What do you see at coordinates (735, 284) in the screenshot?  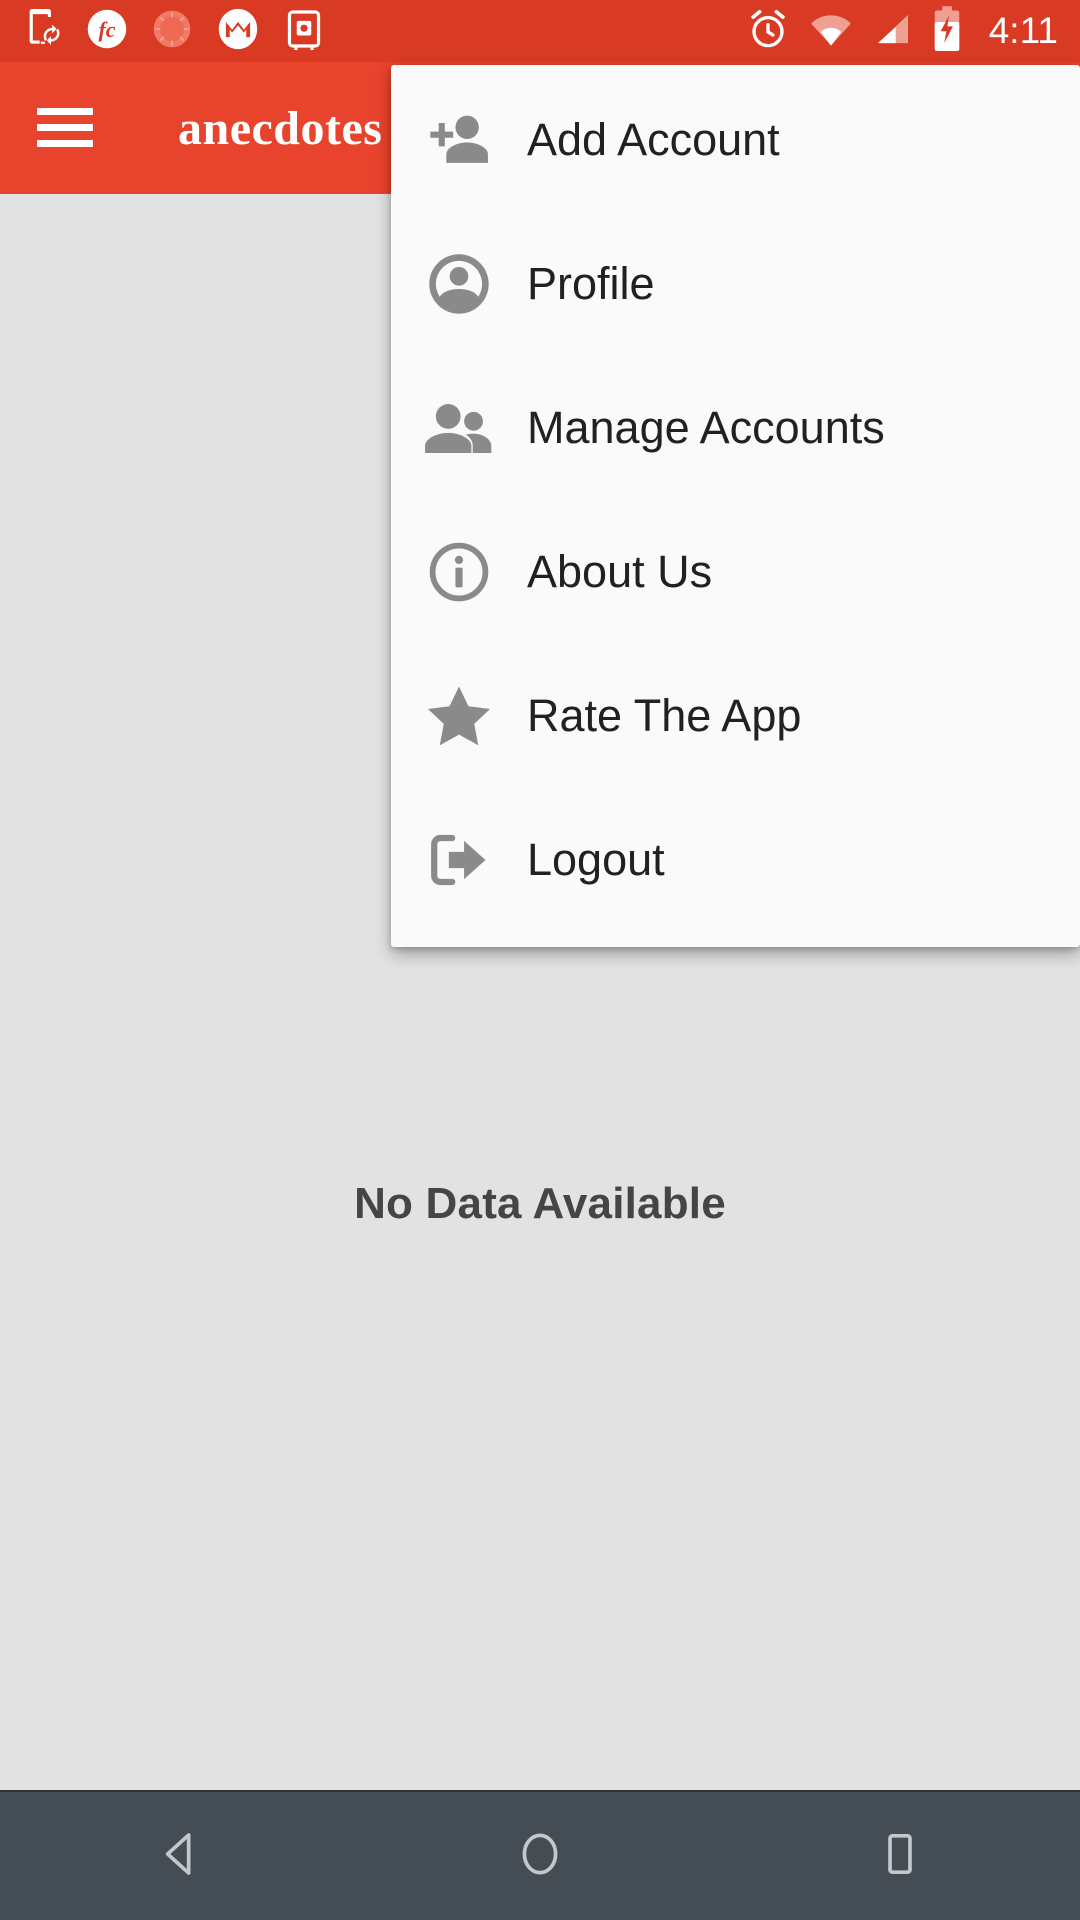 I see `menu-item-profile: Profile` at bounding box center [735, 284].